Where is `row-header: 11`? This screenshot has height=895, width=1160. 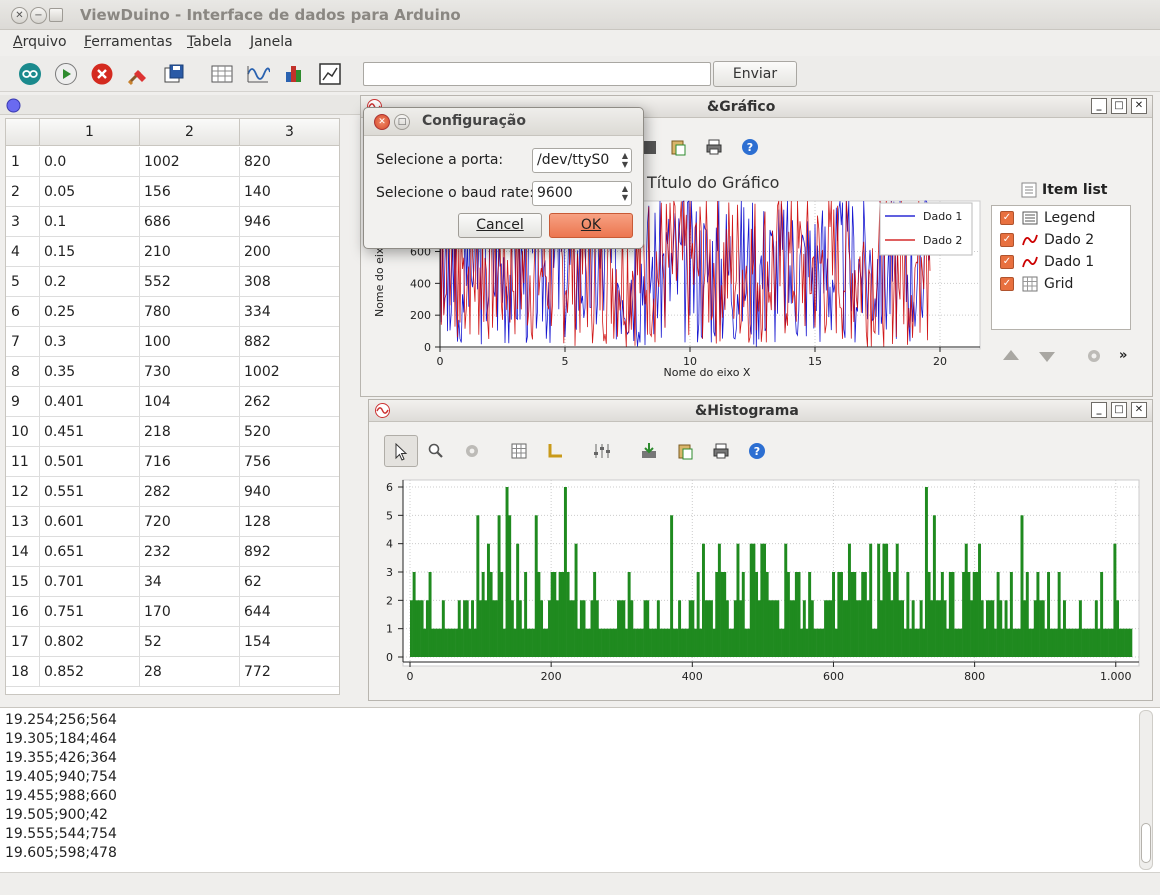 row-header: 11 is located at coordinates (23, 462).